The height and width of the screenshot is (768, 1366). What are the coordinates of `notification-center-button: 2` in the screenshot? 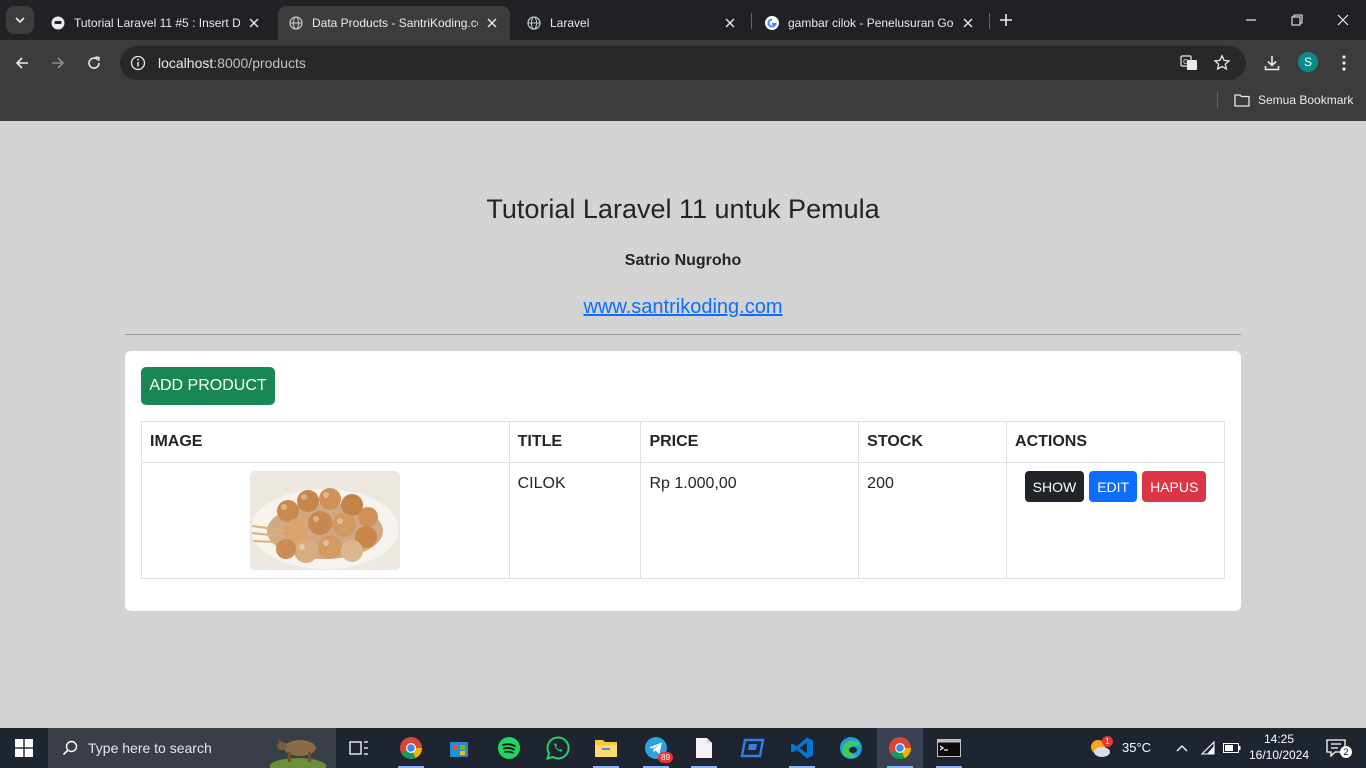 It's located at (1336, 748).